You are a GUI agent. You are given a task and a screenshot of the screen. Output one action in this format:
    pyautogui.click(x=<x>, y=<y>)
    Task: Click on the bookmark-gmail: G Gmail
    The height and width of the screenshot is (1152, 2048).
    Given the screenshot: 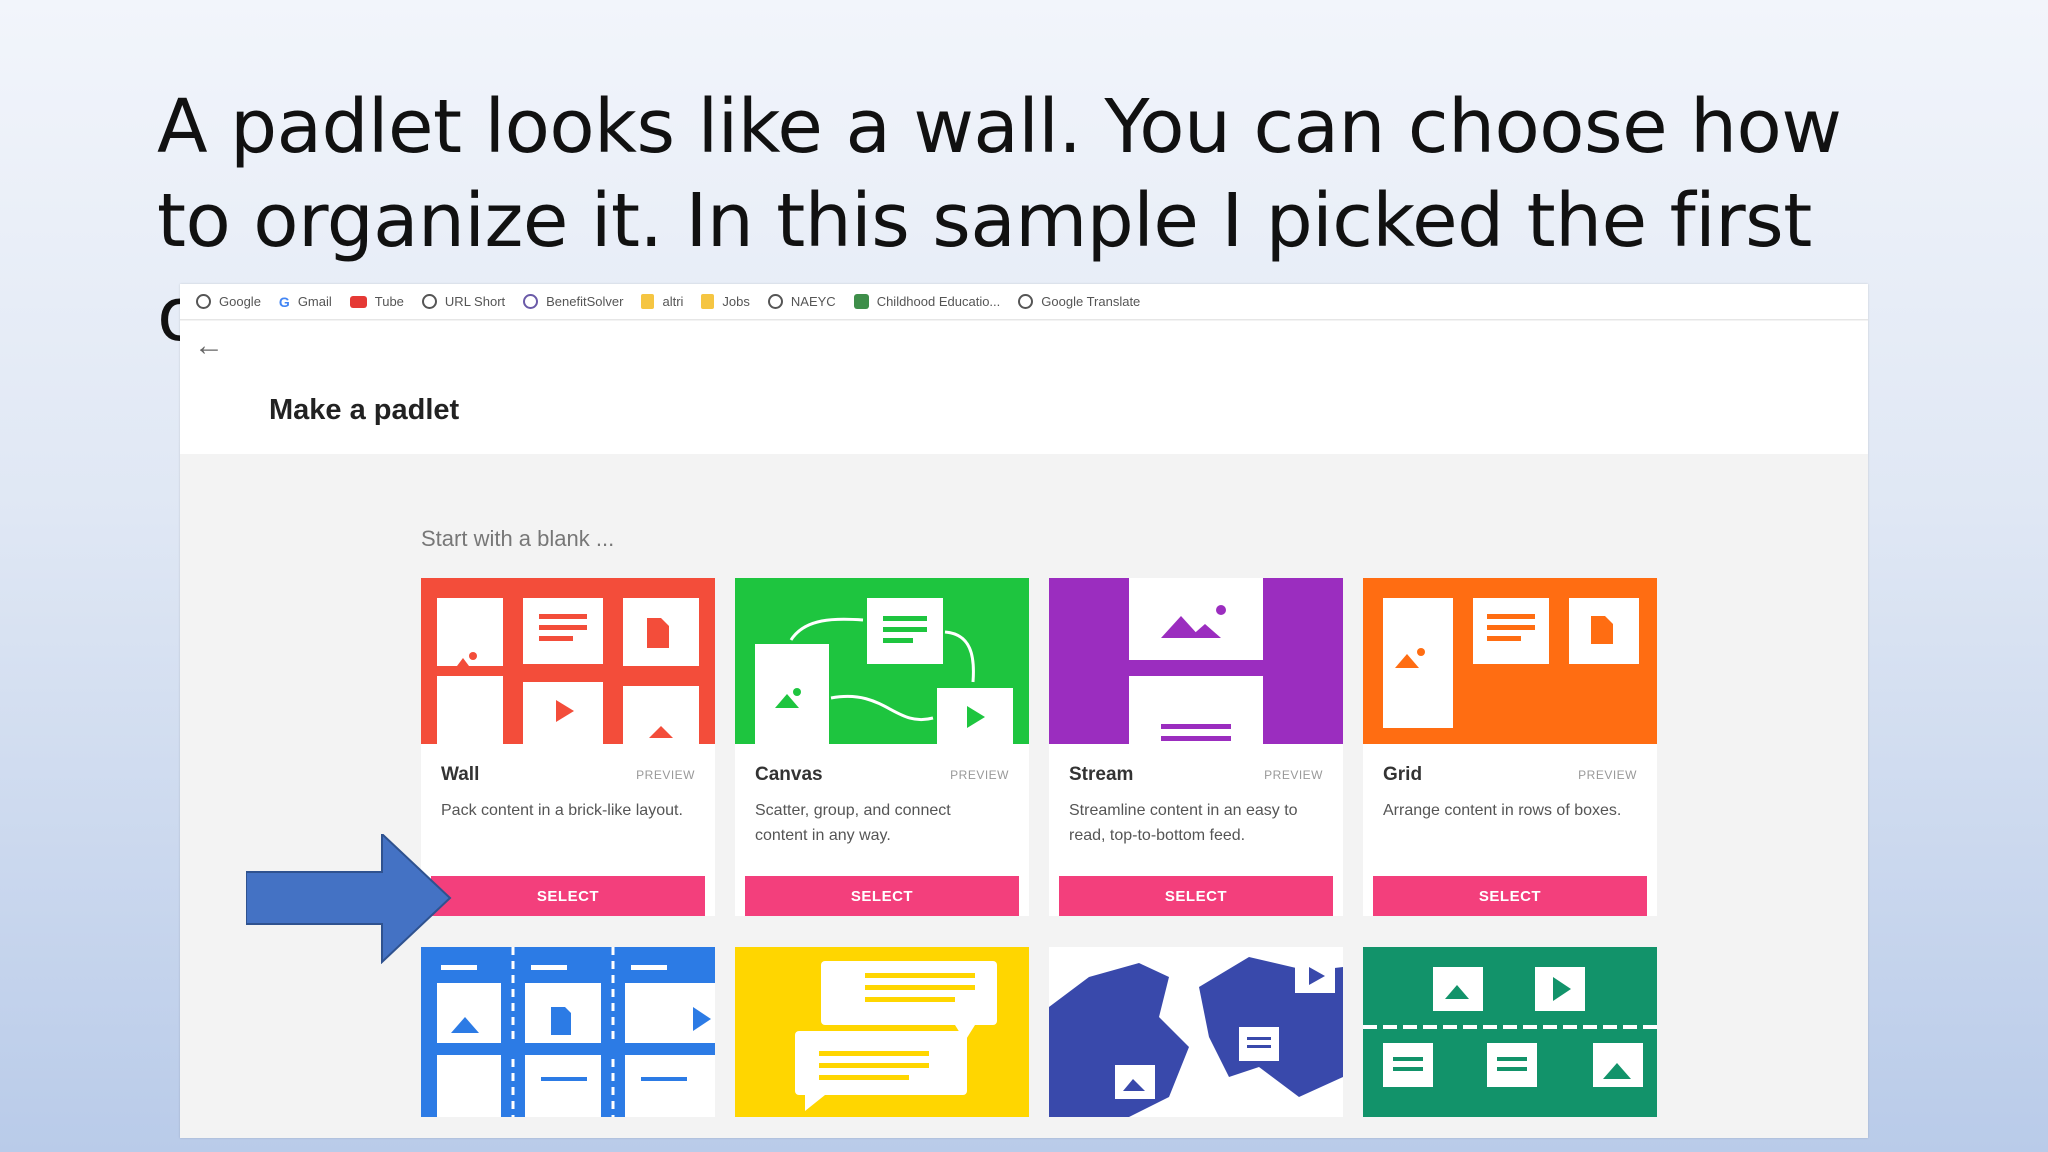 What is the action you would take?
    pyautogui.click(x=305, y=302)
    